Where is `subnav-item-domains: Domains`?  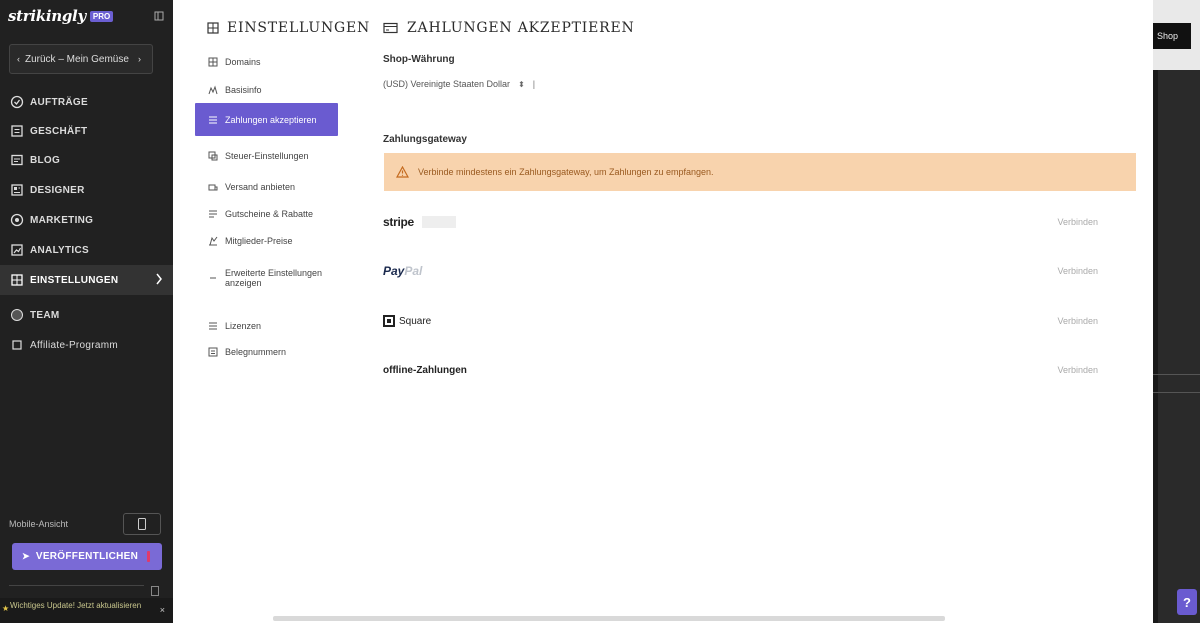 subnav-item-domains: Domains is located at coordinates (266, 62).